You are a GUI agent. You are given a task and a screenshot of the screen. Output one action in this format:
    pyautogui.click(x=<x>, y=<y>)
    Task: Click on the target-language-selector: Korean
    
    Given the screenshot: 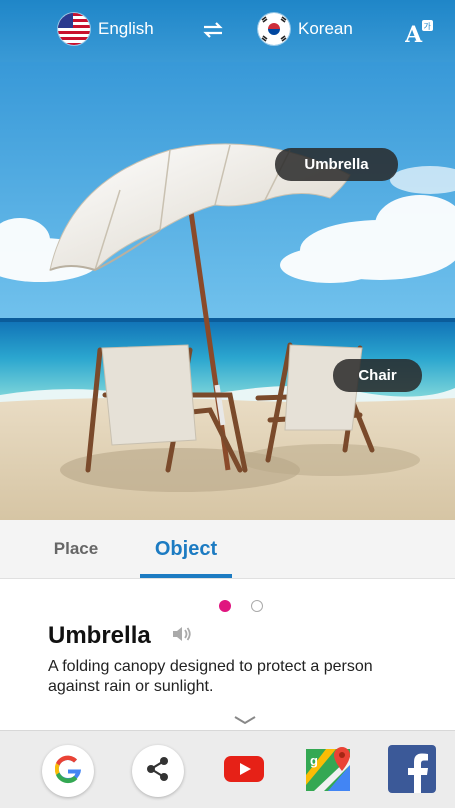 What is the action you would take?
    pyautogui.click(x=305, y=29)
    